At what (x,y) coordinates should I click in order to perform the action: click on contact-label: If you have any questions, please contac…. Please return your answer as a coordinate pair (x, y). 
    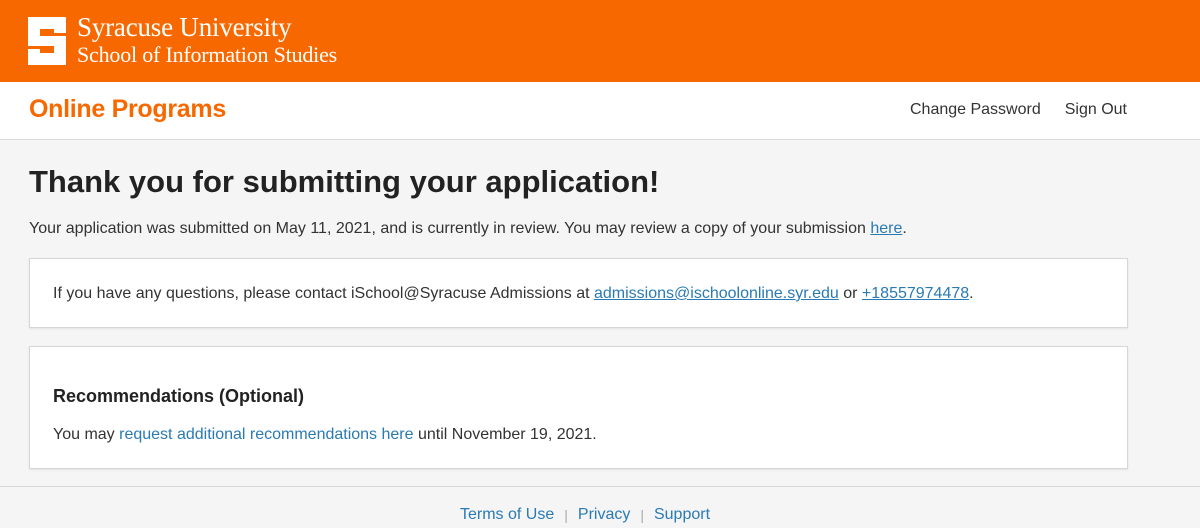
    Looking at the image, I should click on (323, 293).